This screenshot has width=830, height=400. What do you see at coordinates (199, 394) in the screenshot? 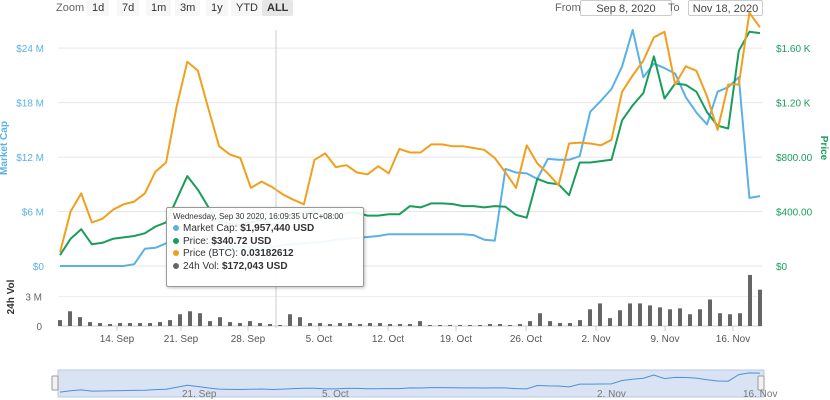
I see `navigator-tick-label: 21. Sep` at bounding box center [199, 394].